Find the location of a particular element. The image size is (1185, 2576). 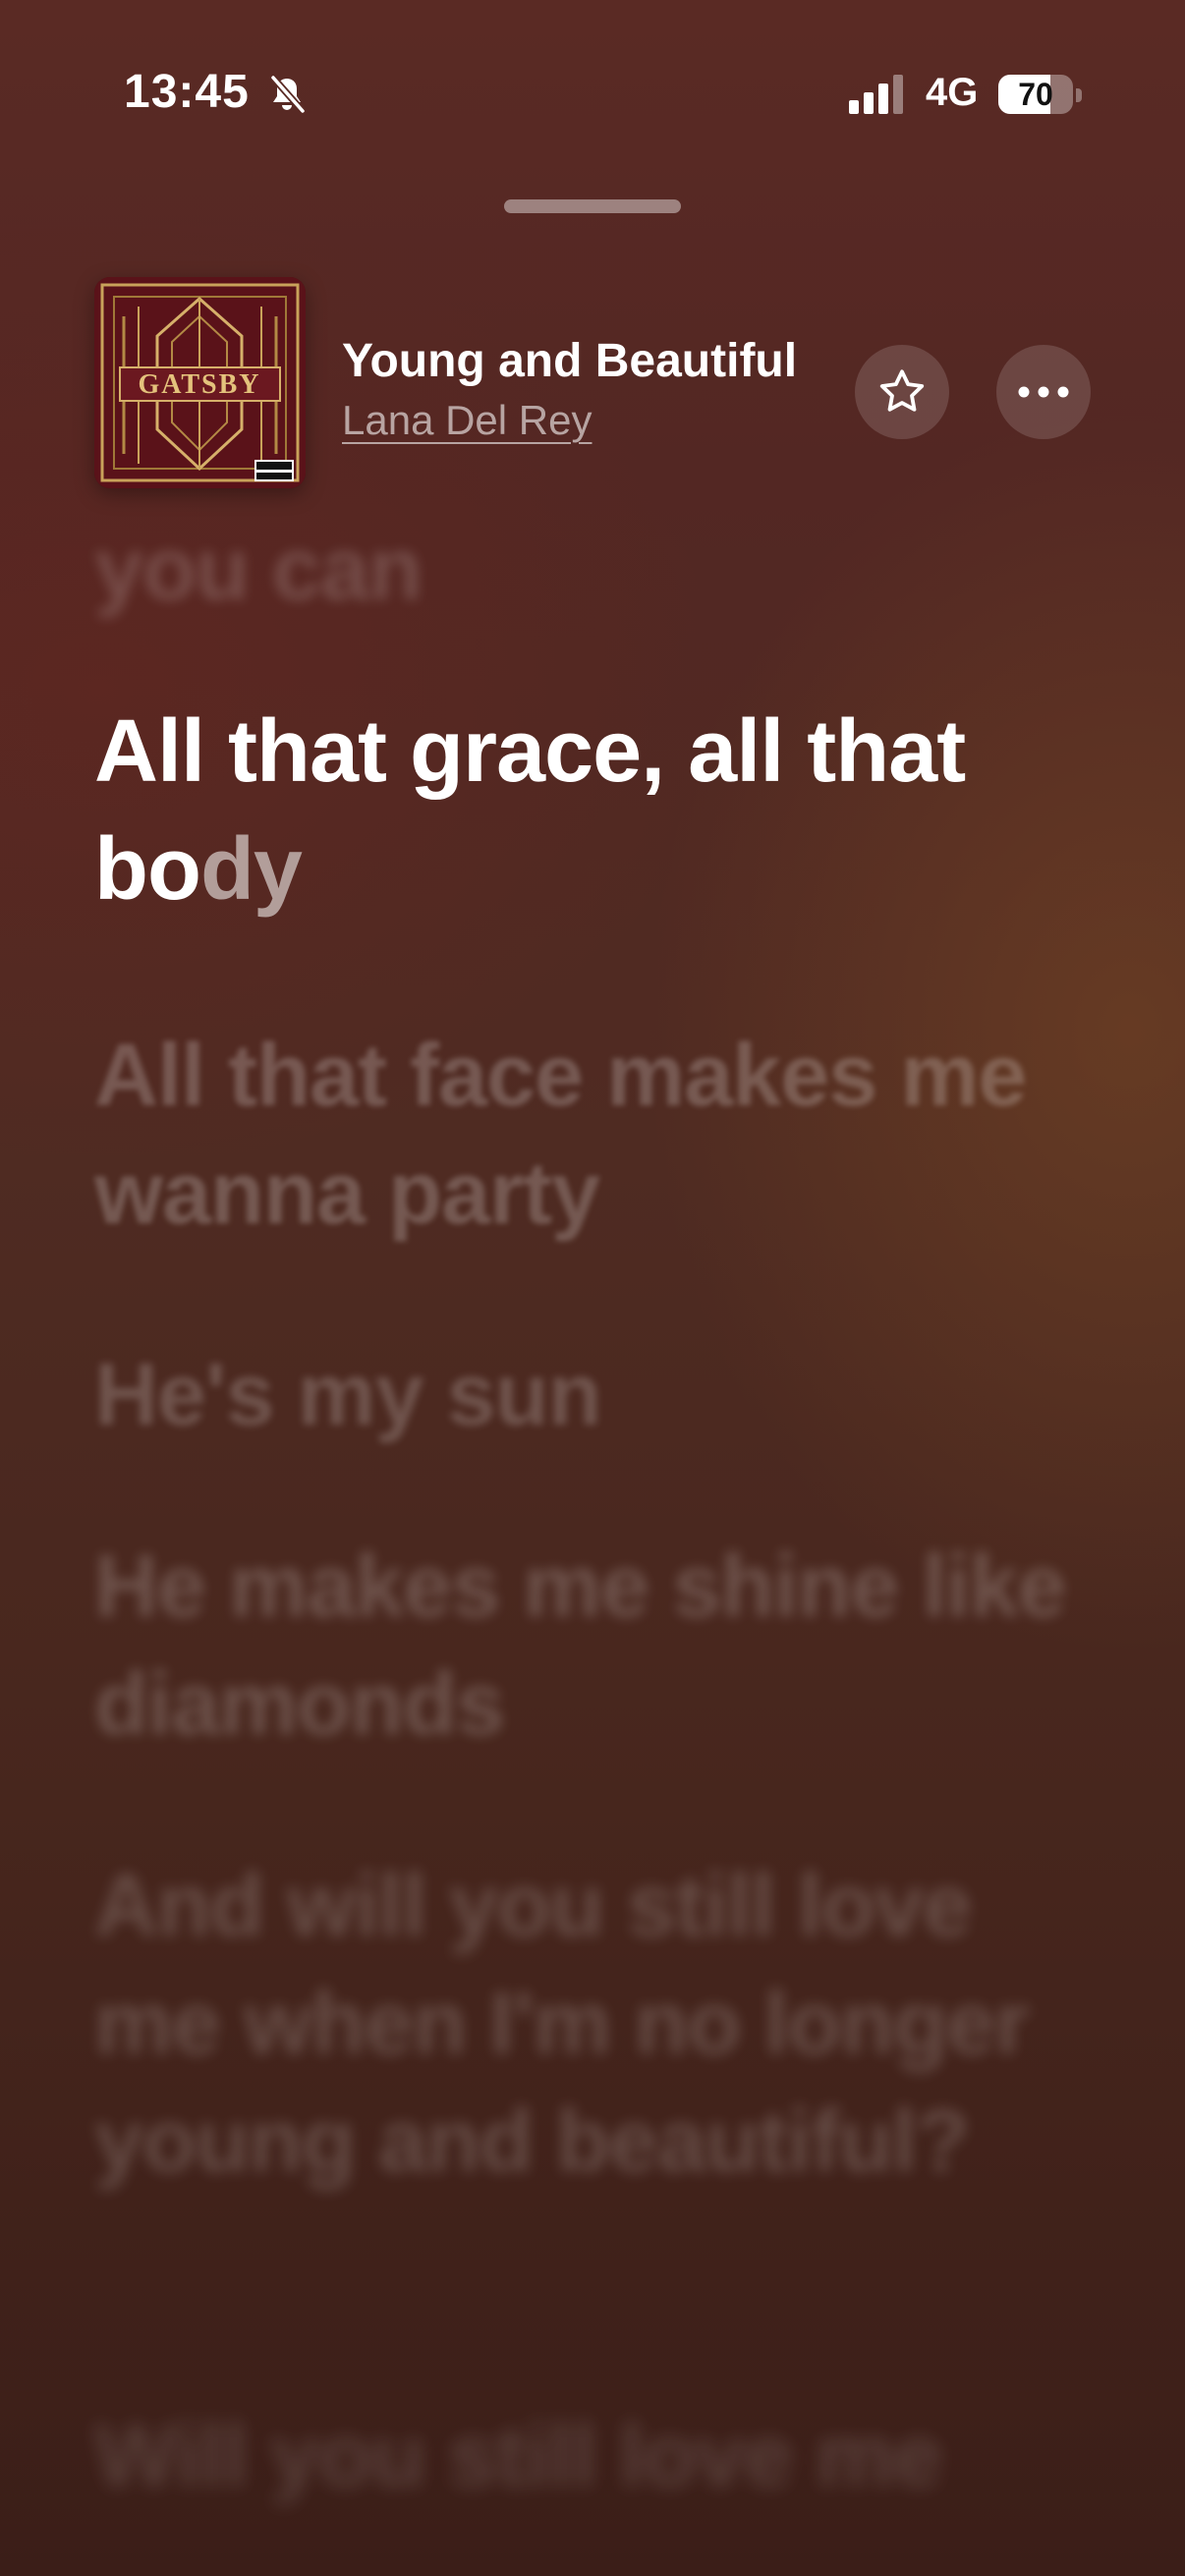

more-options-button is located at coordinates (1044, 392).